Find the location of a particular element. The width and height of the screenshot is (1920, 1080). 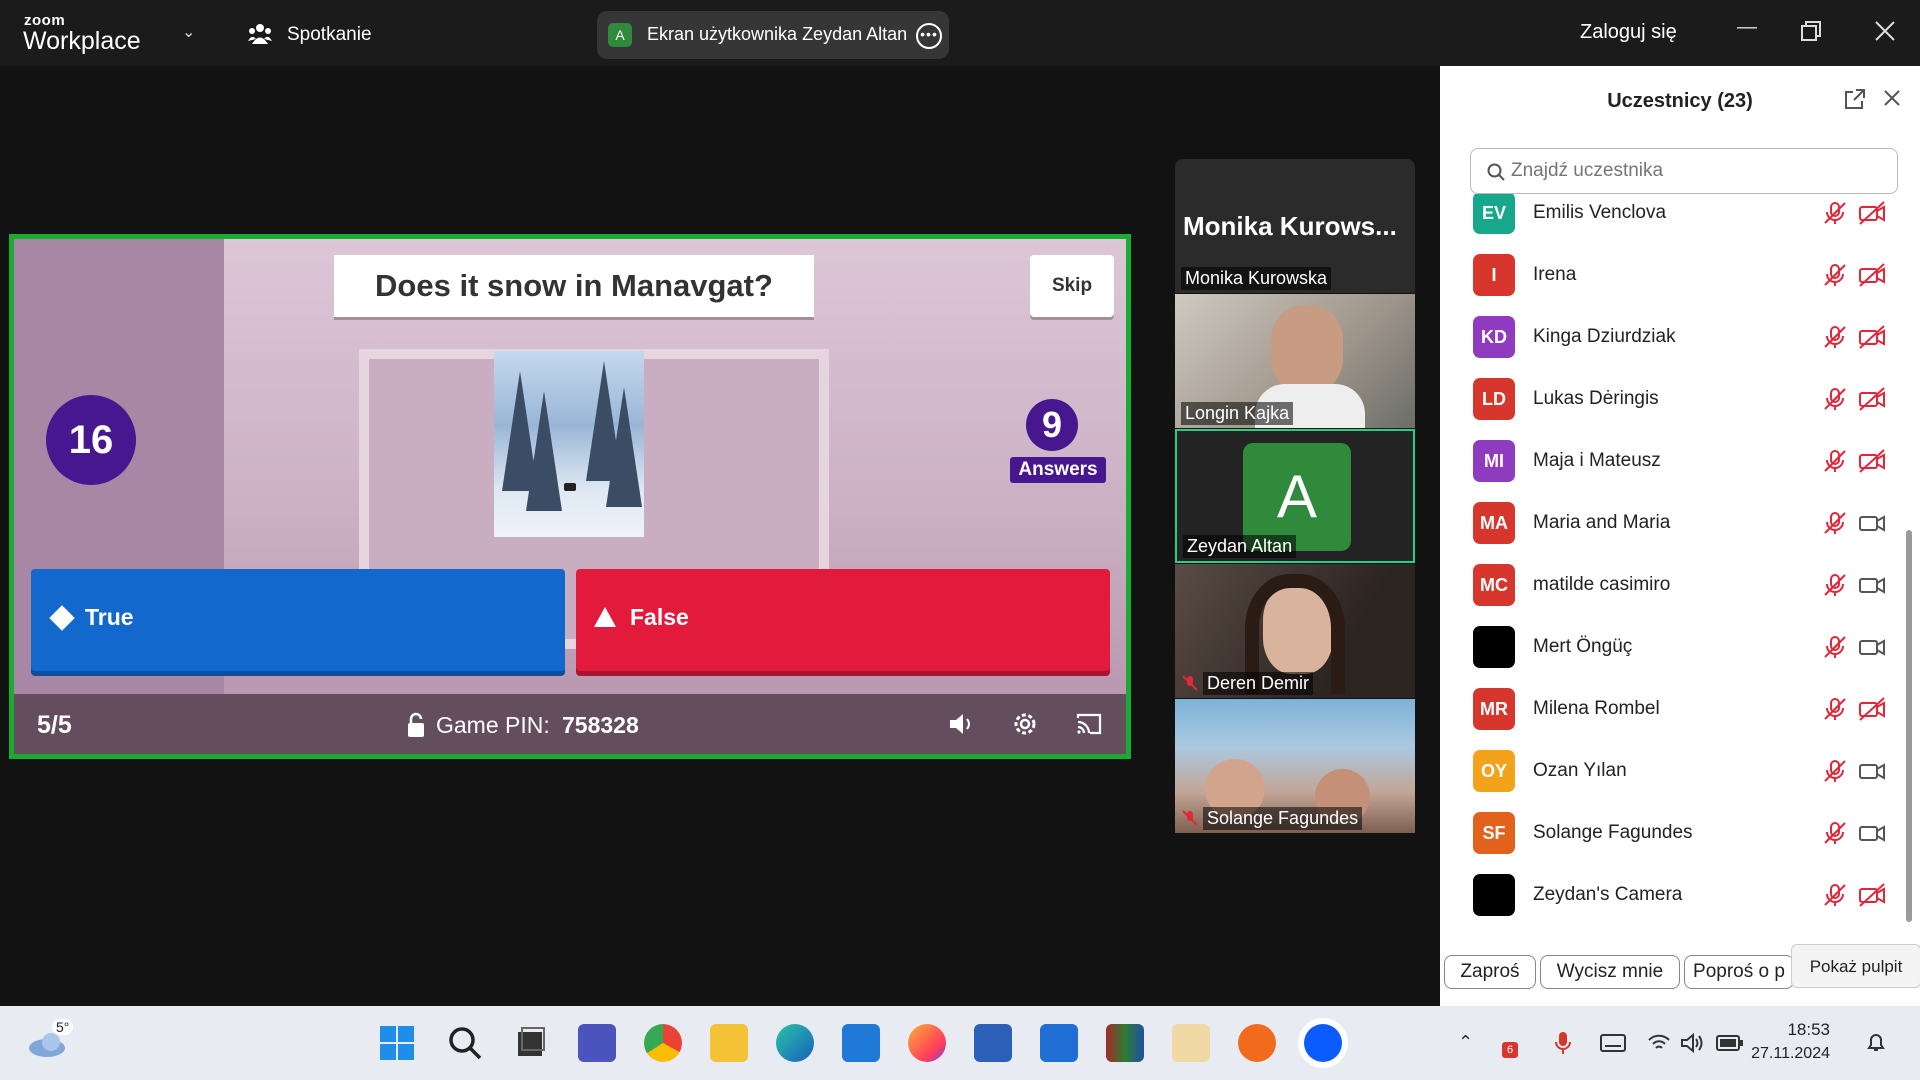

lock-icon is located at coordinates (416, 725).